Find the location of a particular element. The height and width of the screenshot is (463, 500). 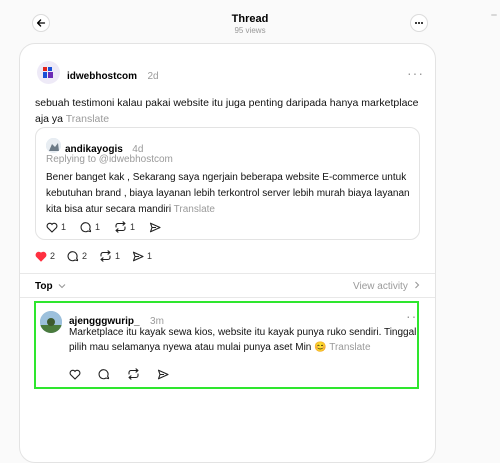

reply-count: 2 is located at coordinates (85, 256).